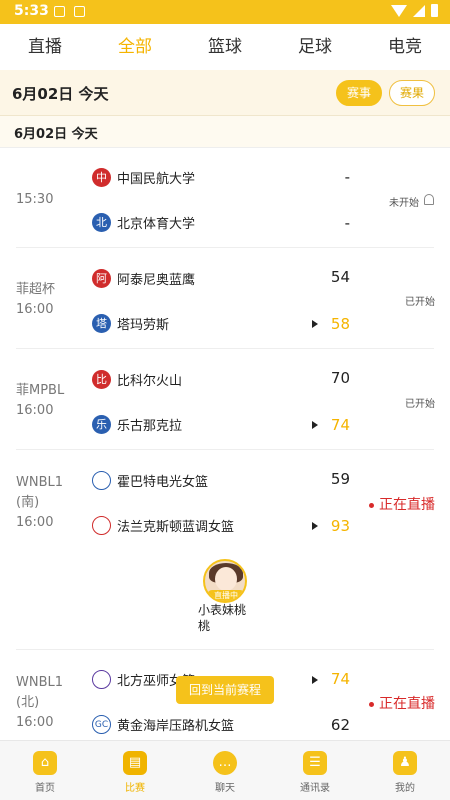  I want to click on anchor-avatar: 直播中, so click(225, 581).